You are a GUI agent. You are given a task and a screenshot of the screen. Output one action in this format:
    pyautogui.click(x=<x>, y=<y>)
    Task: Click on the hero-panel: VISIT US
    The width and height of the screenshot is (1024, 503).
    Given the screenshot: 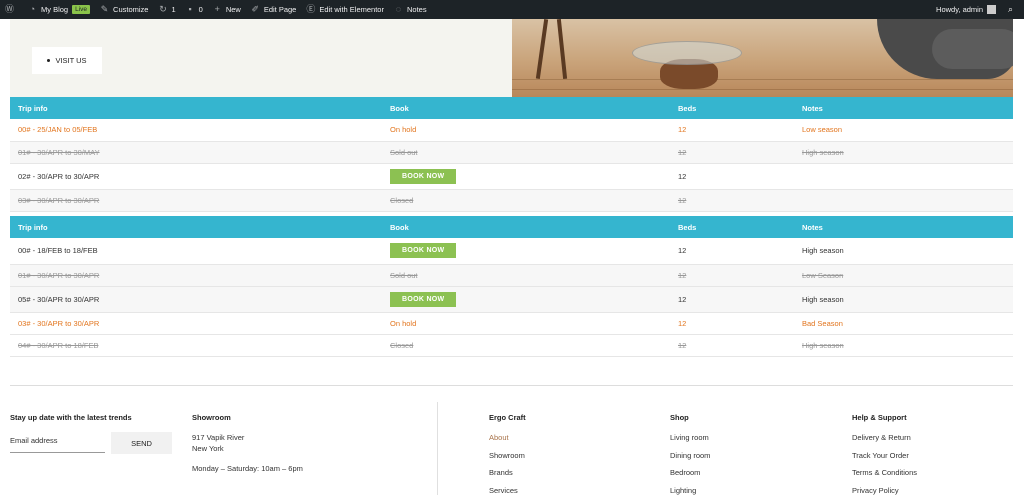 What is the action you would take?
    pyautogui.click(x=261, y=58)
    